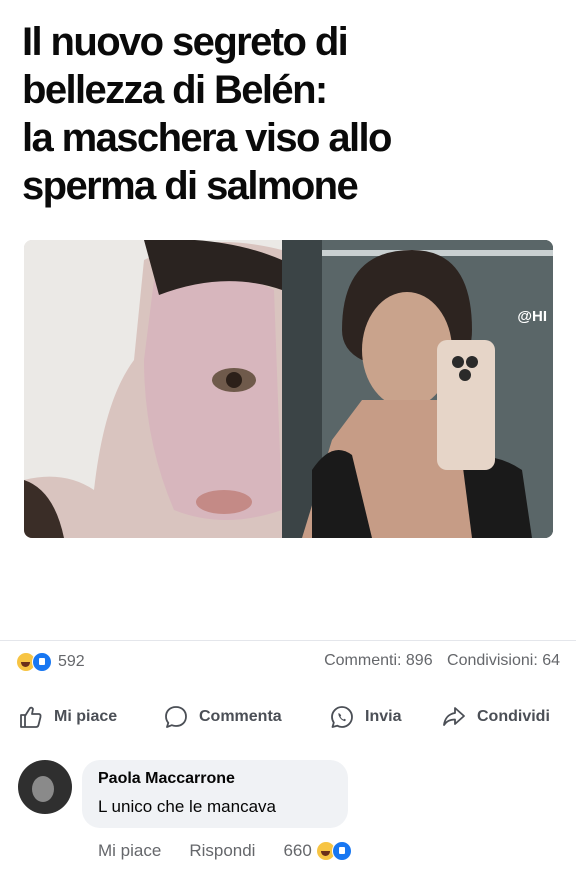 The width and height of the screenshot is (576, 871). I want to click on comment-text: L unico che le mancava, so click(187, 806).